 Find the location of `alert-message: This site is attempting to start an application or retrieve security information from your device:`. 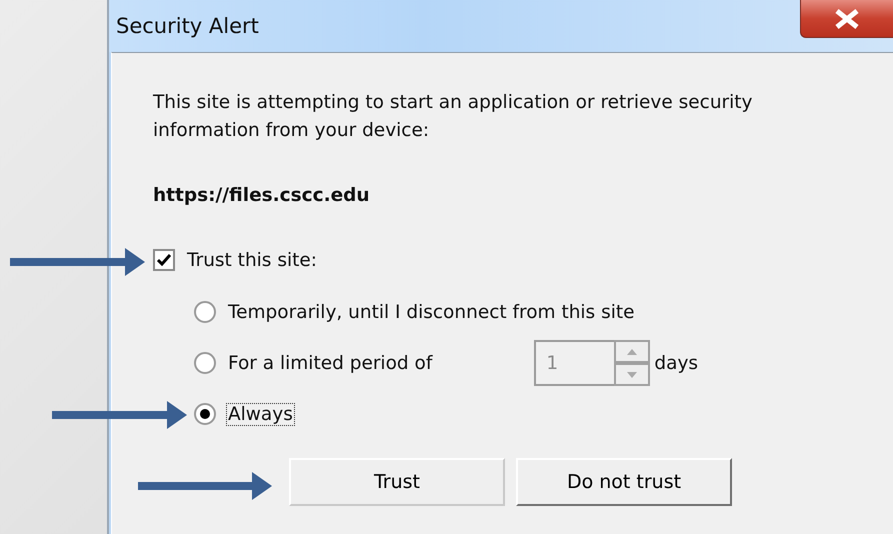

alert-message: This site is attempting to start an application or retrieve security information from your device: is located at coordinates (453, 117).